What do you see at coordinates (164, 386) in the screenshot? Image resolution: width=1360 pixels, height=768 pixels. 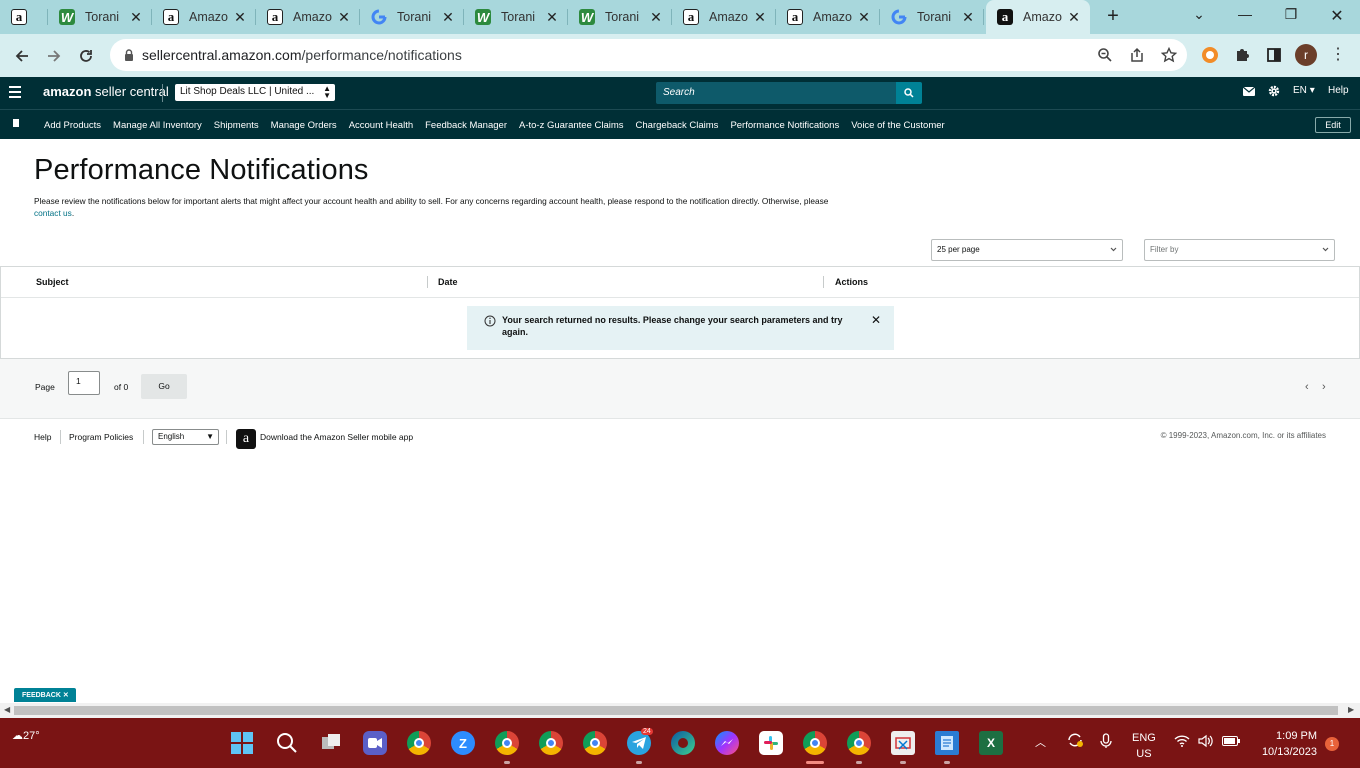 I see `go-button: Go` at bounding box center [164, 386].